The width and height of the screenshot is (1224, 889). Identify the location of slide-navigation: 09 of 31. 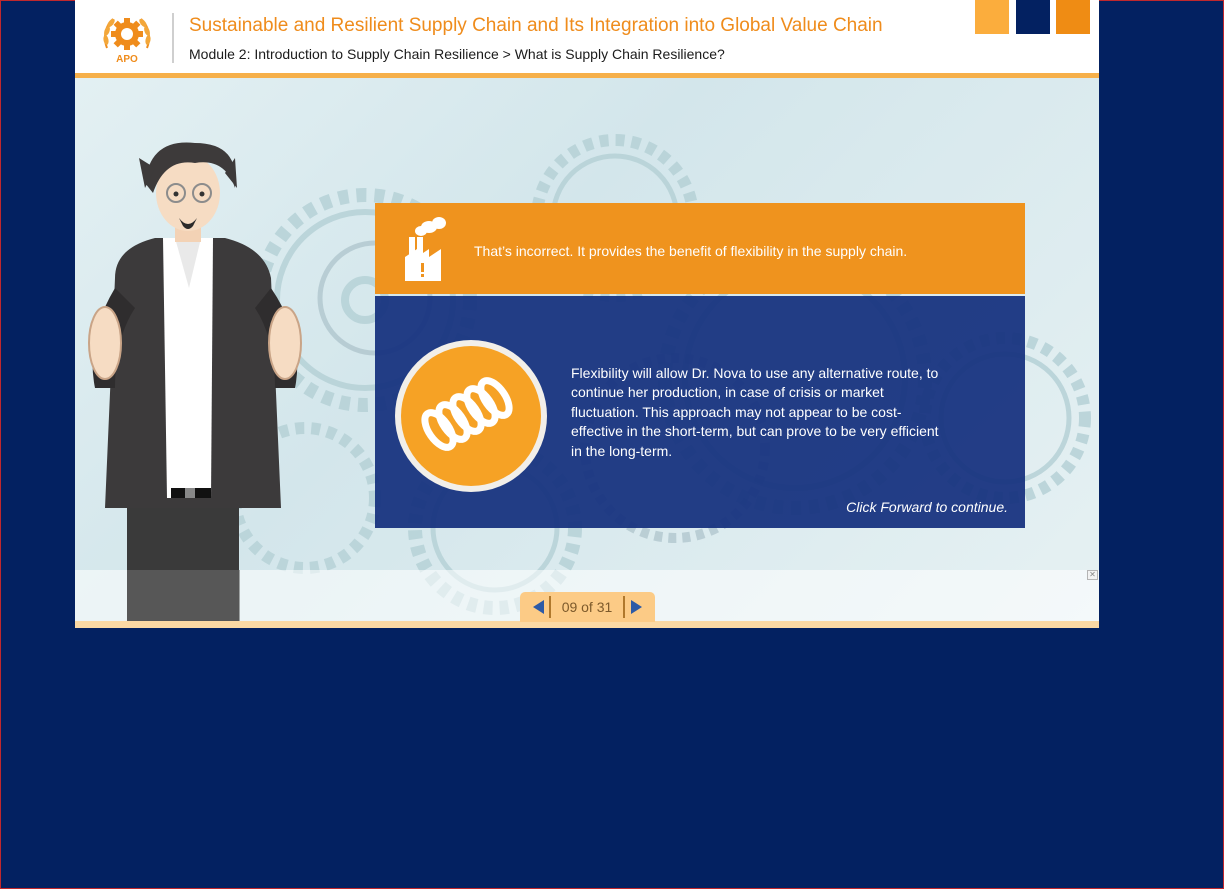
(587, 607).